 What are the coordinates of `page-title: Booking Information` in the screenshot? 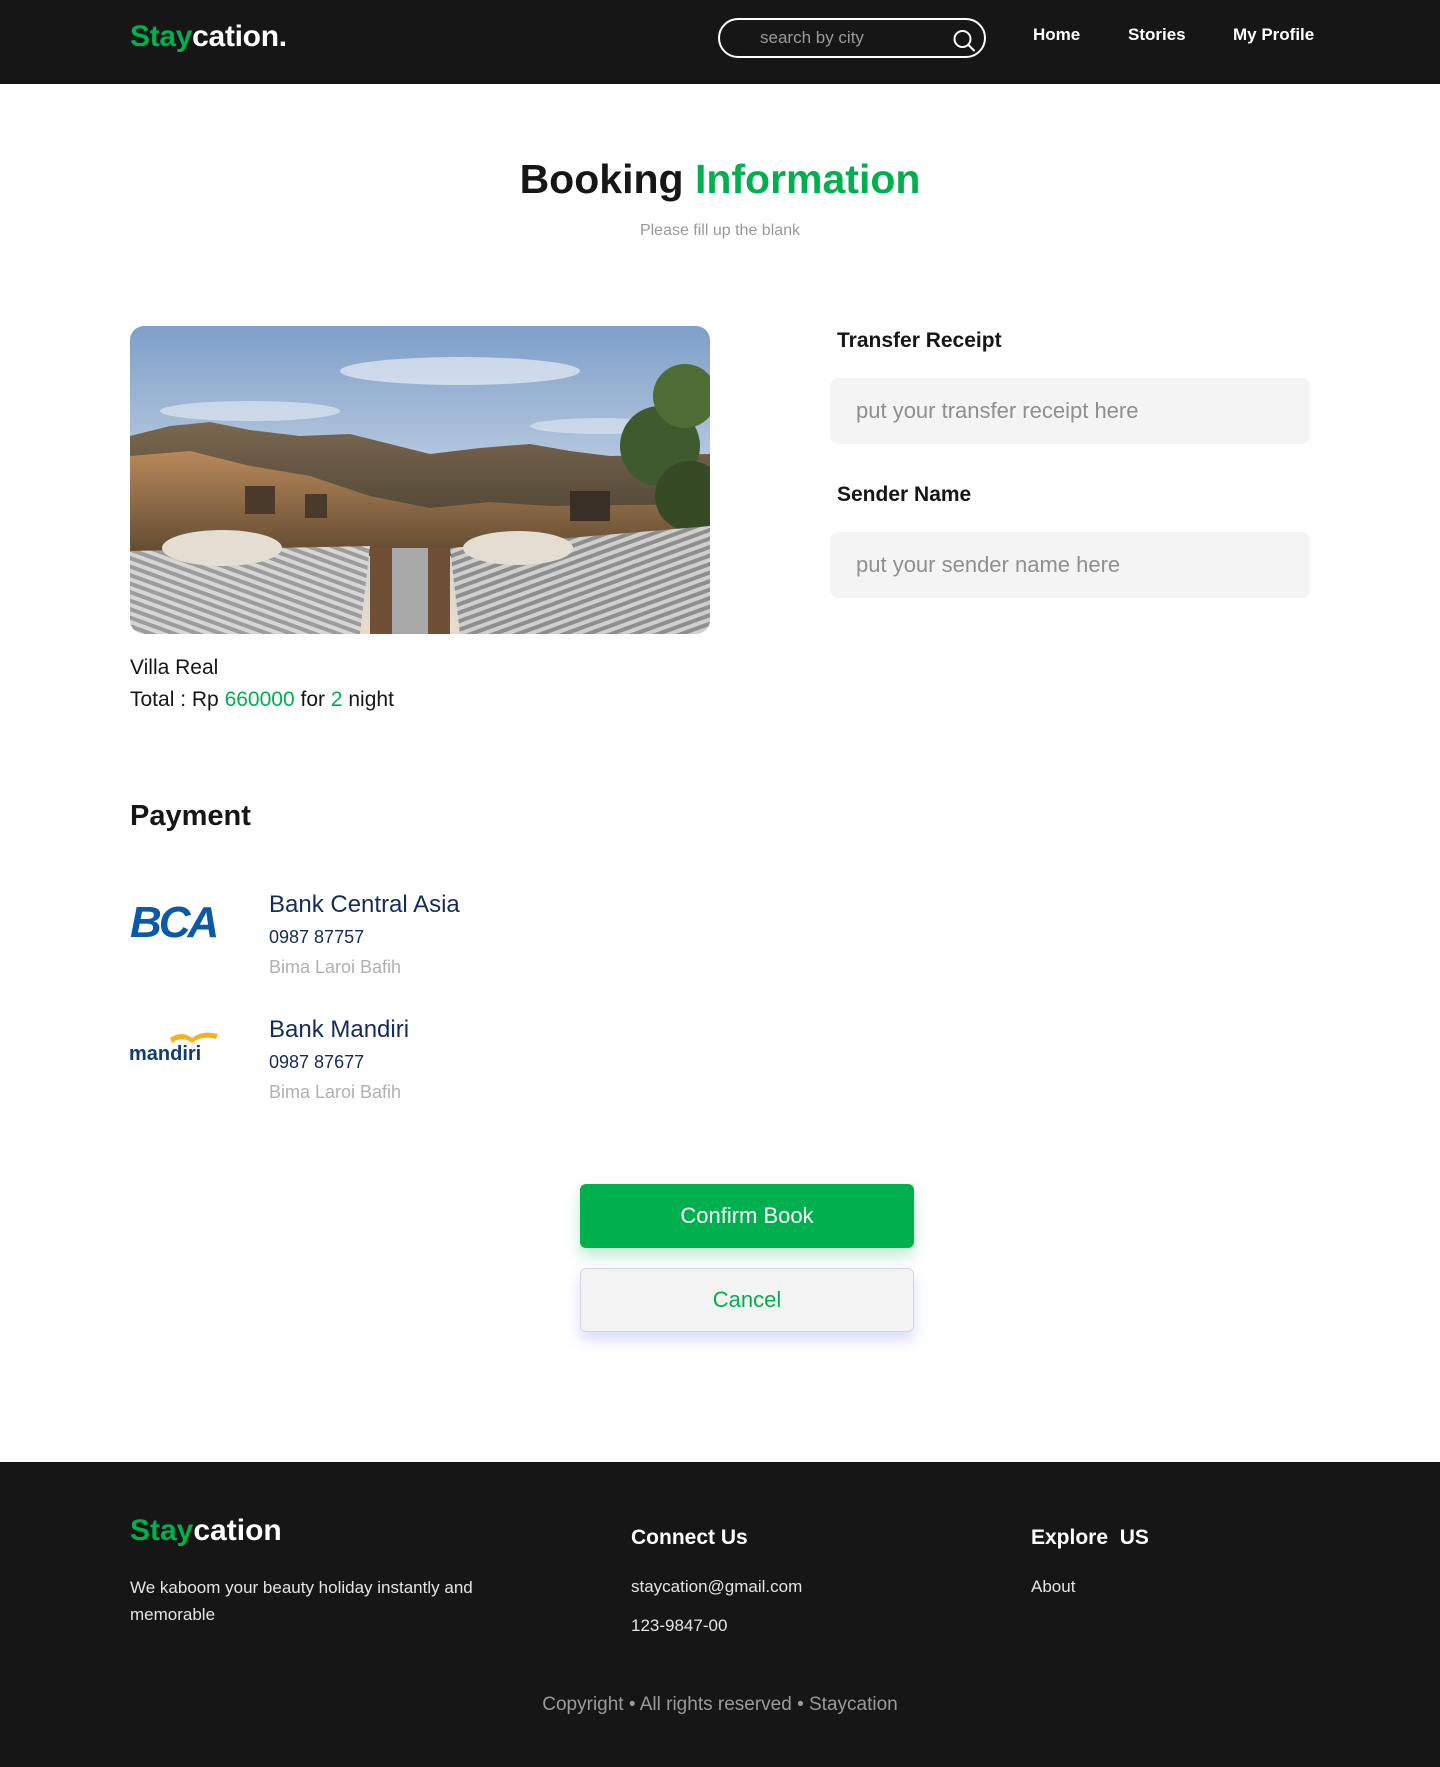 It's located at (720, 179).